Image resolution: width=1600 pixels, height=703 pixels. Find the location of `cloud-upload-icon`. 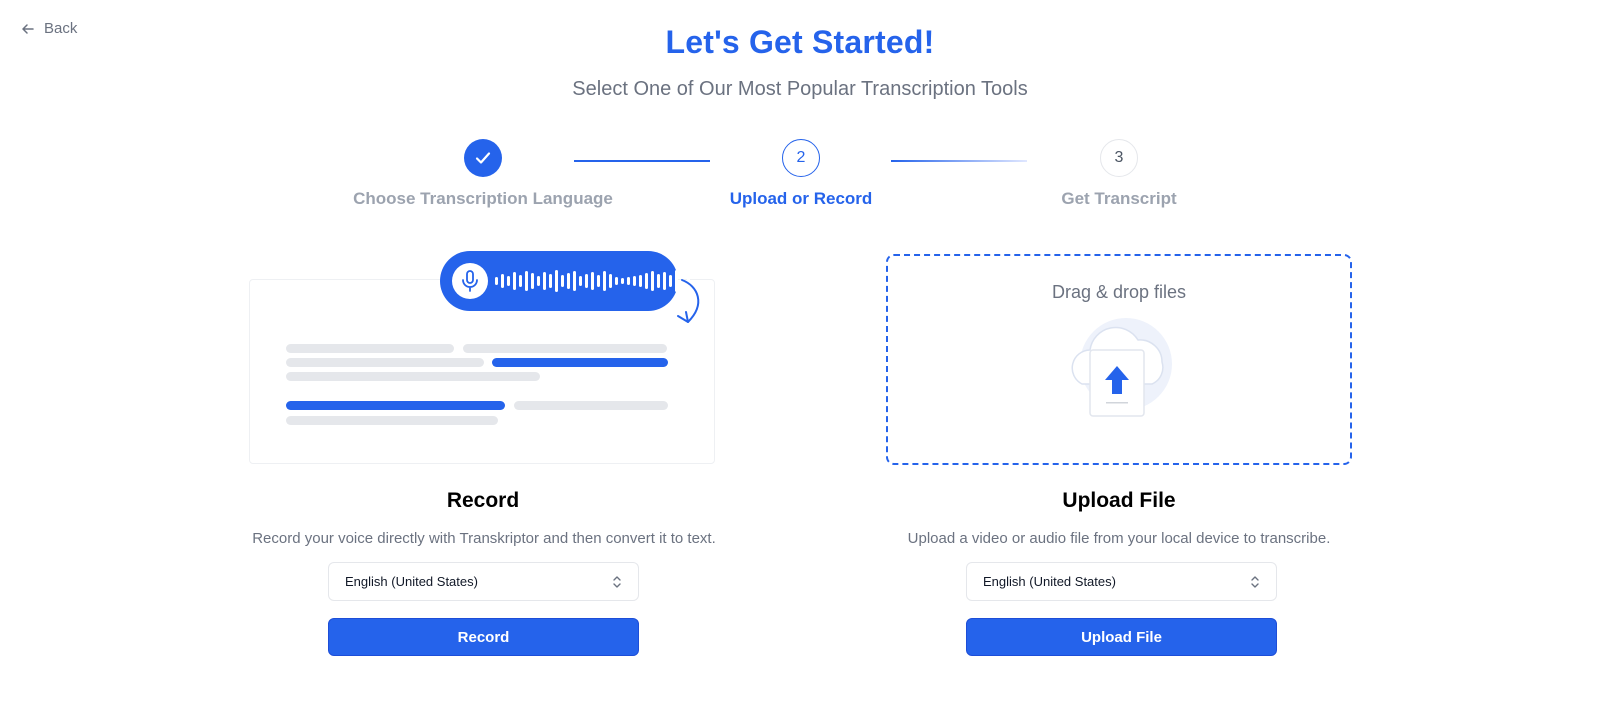

cloud-upload-icon is located at coordinates (1121, 367).